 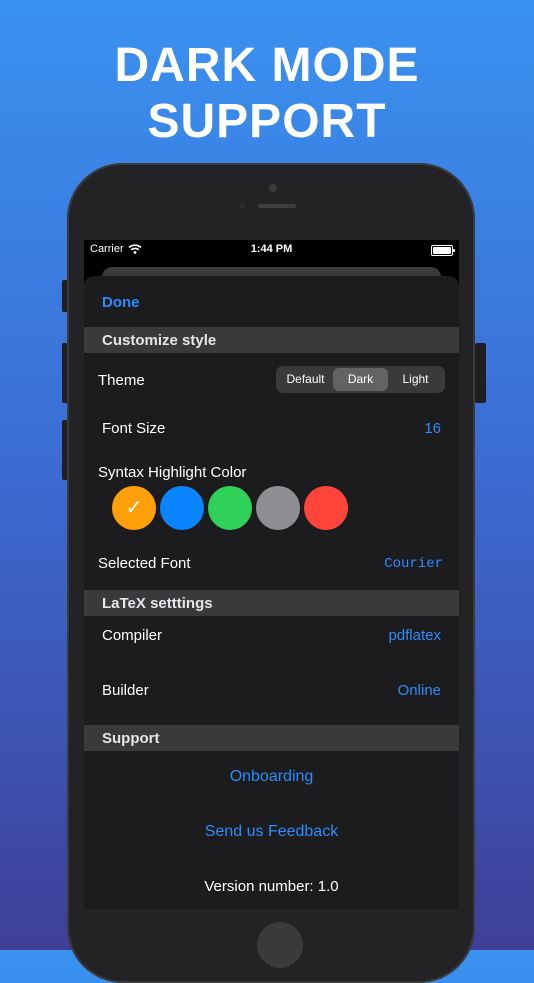 What do you see at coordinates (432, 428) in the screenshot?
I see `font-size-value: 16` at bounding box center [432, 428].